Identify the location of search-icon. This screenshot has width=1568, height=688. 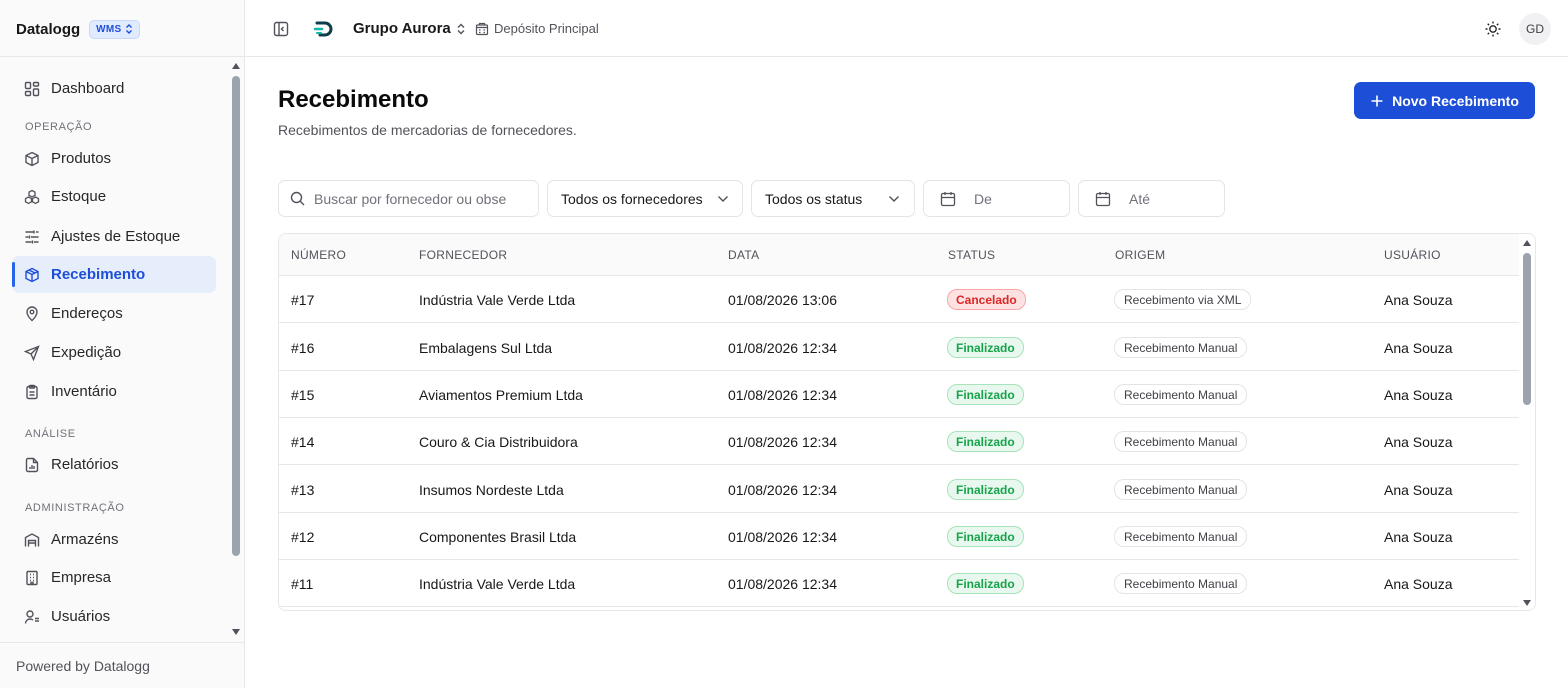
(297, 198).